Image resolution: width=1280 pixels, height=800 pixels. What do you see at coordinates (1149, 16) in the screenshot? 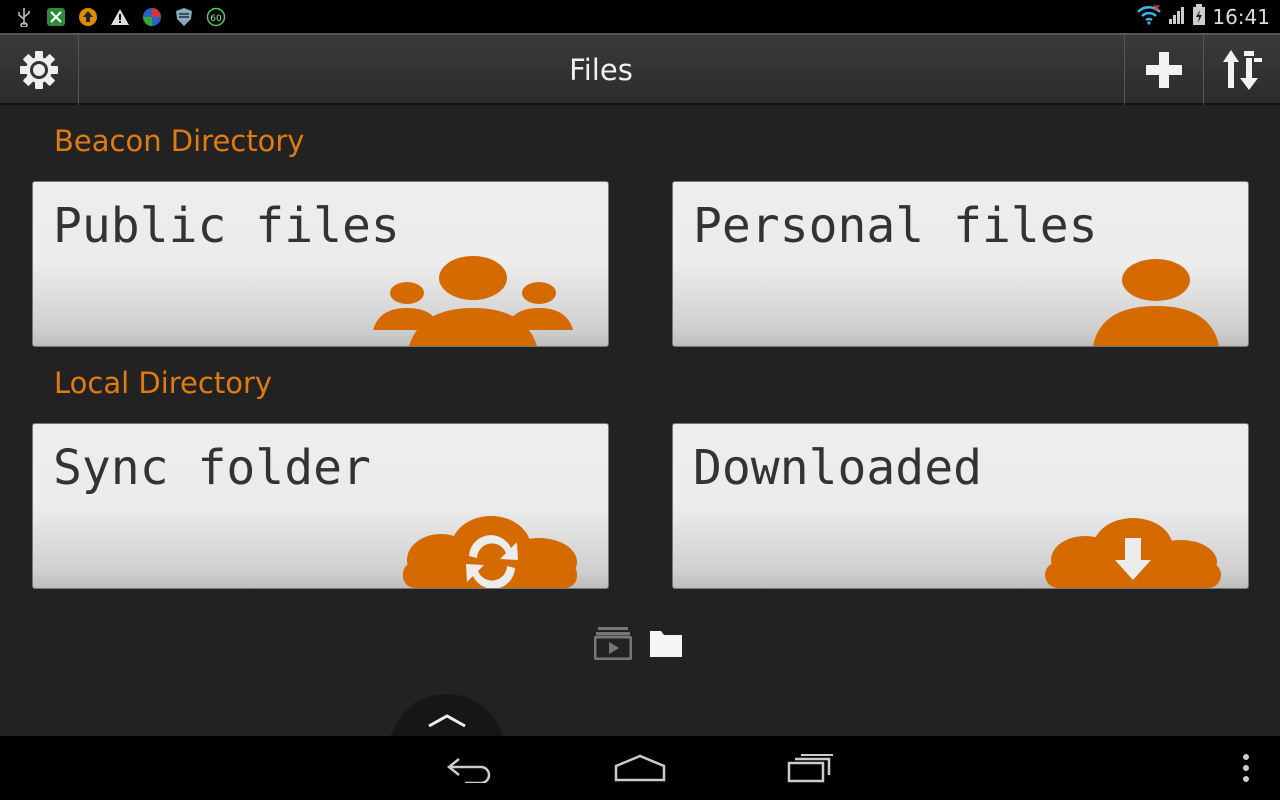
I see `wifi-icon` at bounding box center [1149, 16].